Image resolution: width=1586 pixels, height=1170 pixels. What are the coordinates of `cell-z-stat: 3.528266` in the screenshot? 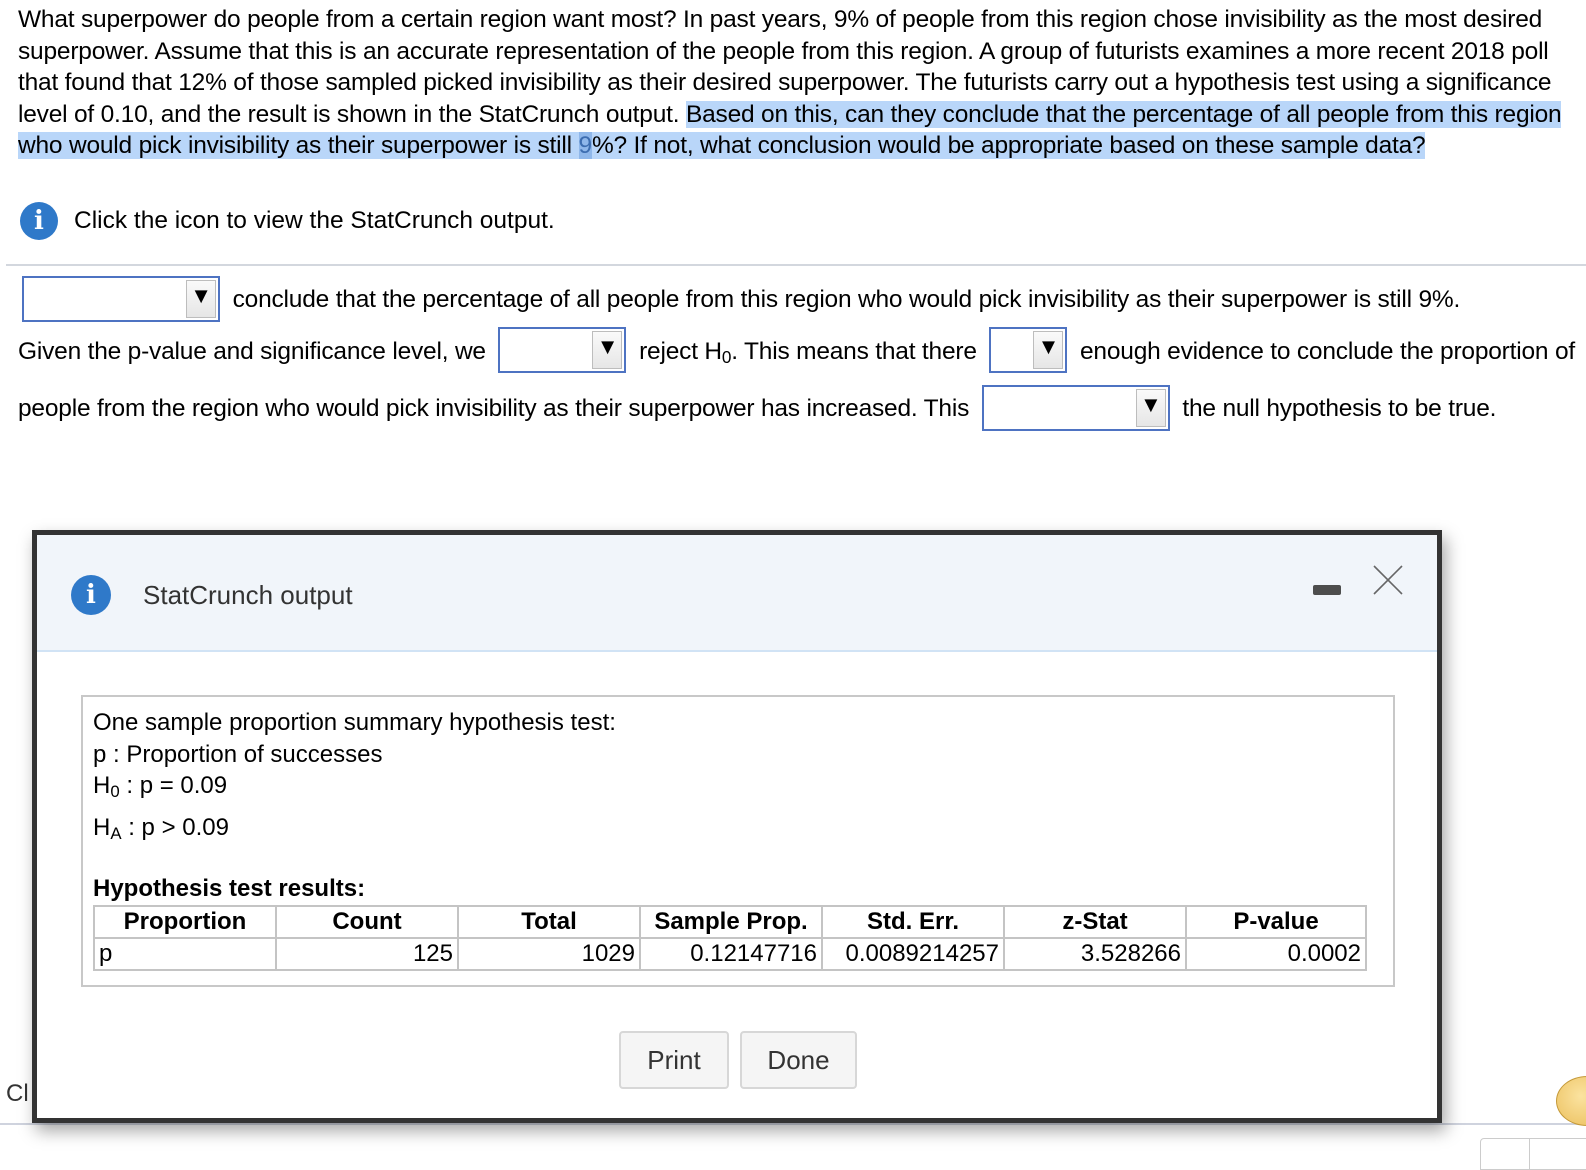 It's located at (1095, 954).